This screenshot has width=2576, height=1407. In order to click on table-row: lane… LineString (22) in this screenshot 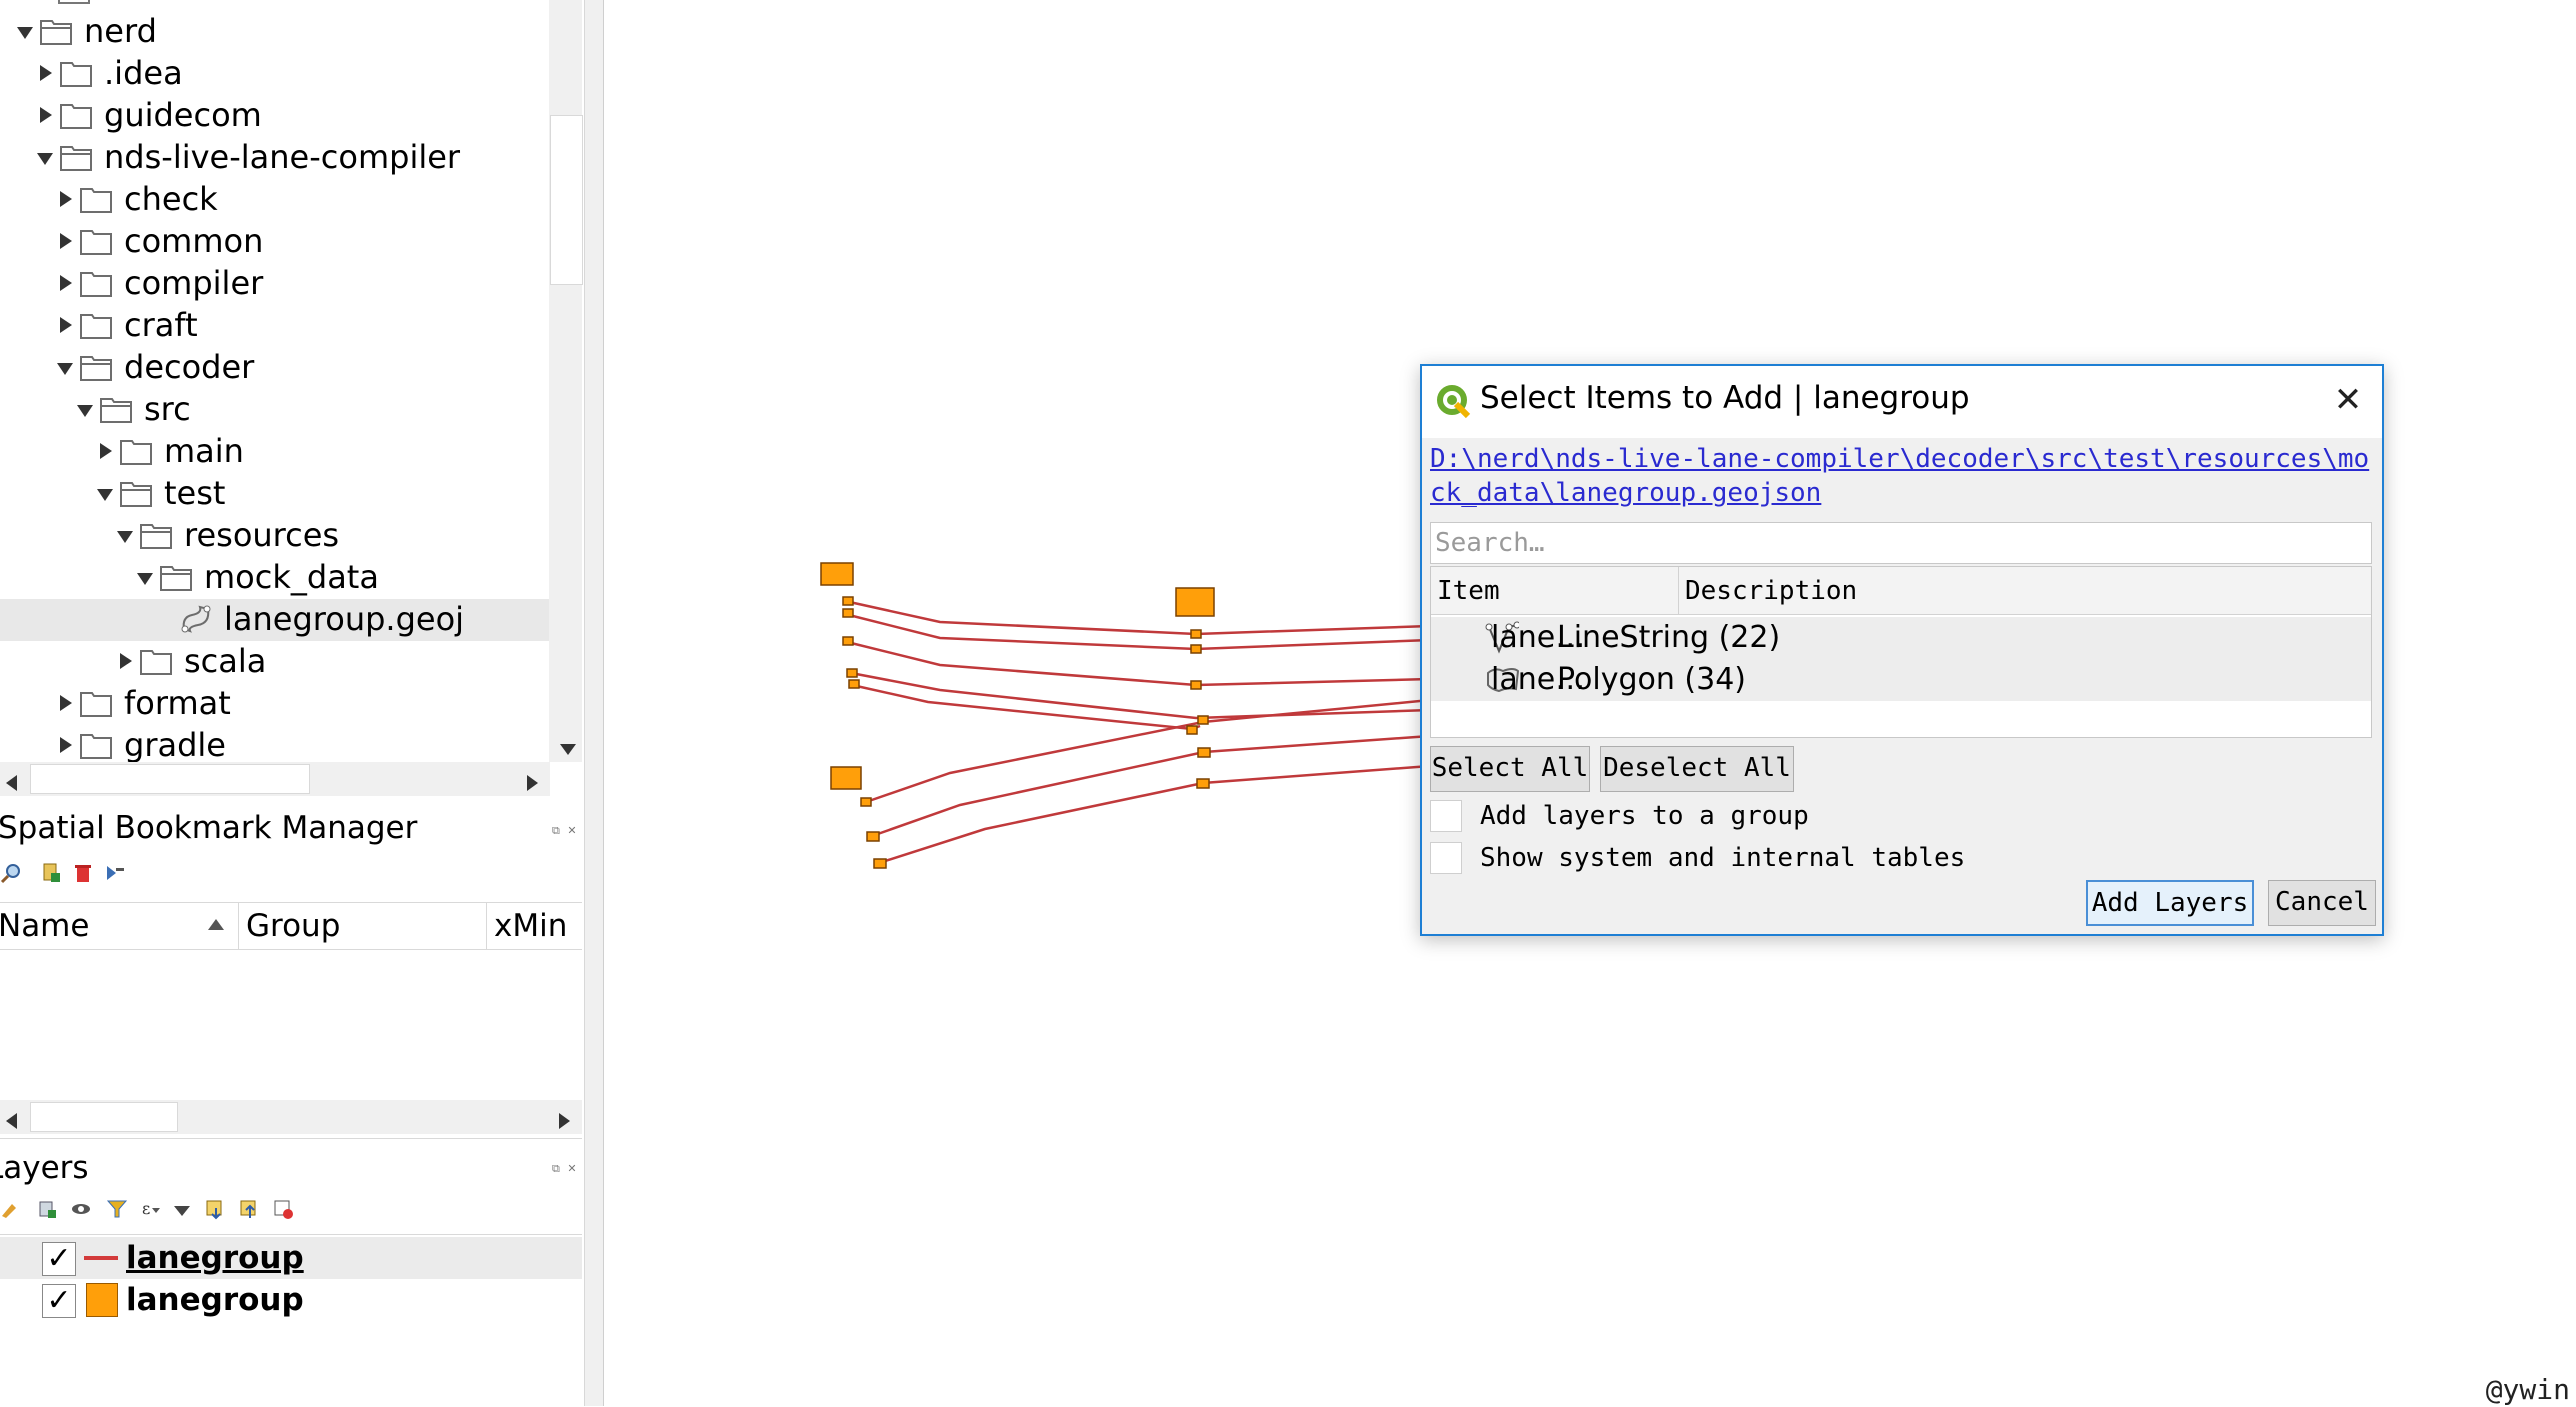, I will do `click(1901, 638)`.